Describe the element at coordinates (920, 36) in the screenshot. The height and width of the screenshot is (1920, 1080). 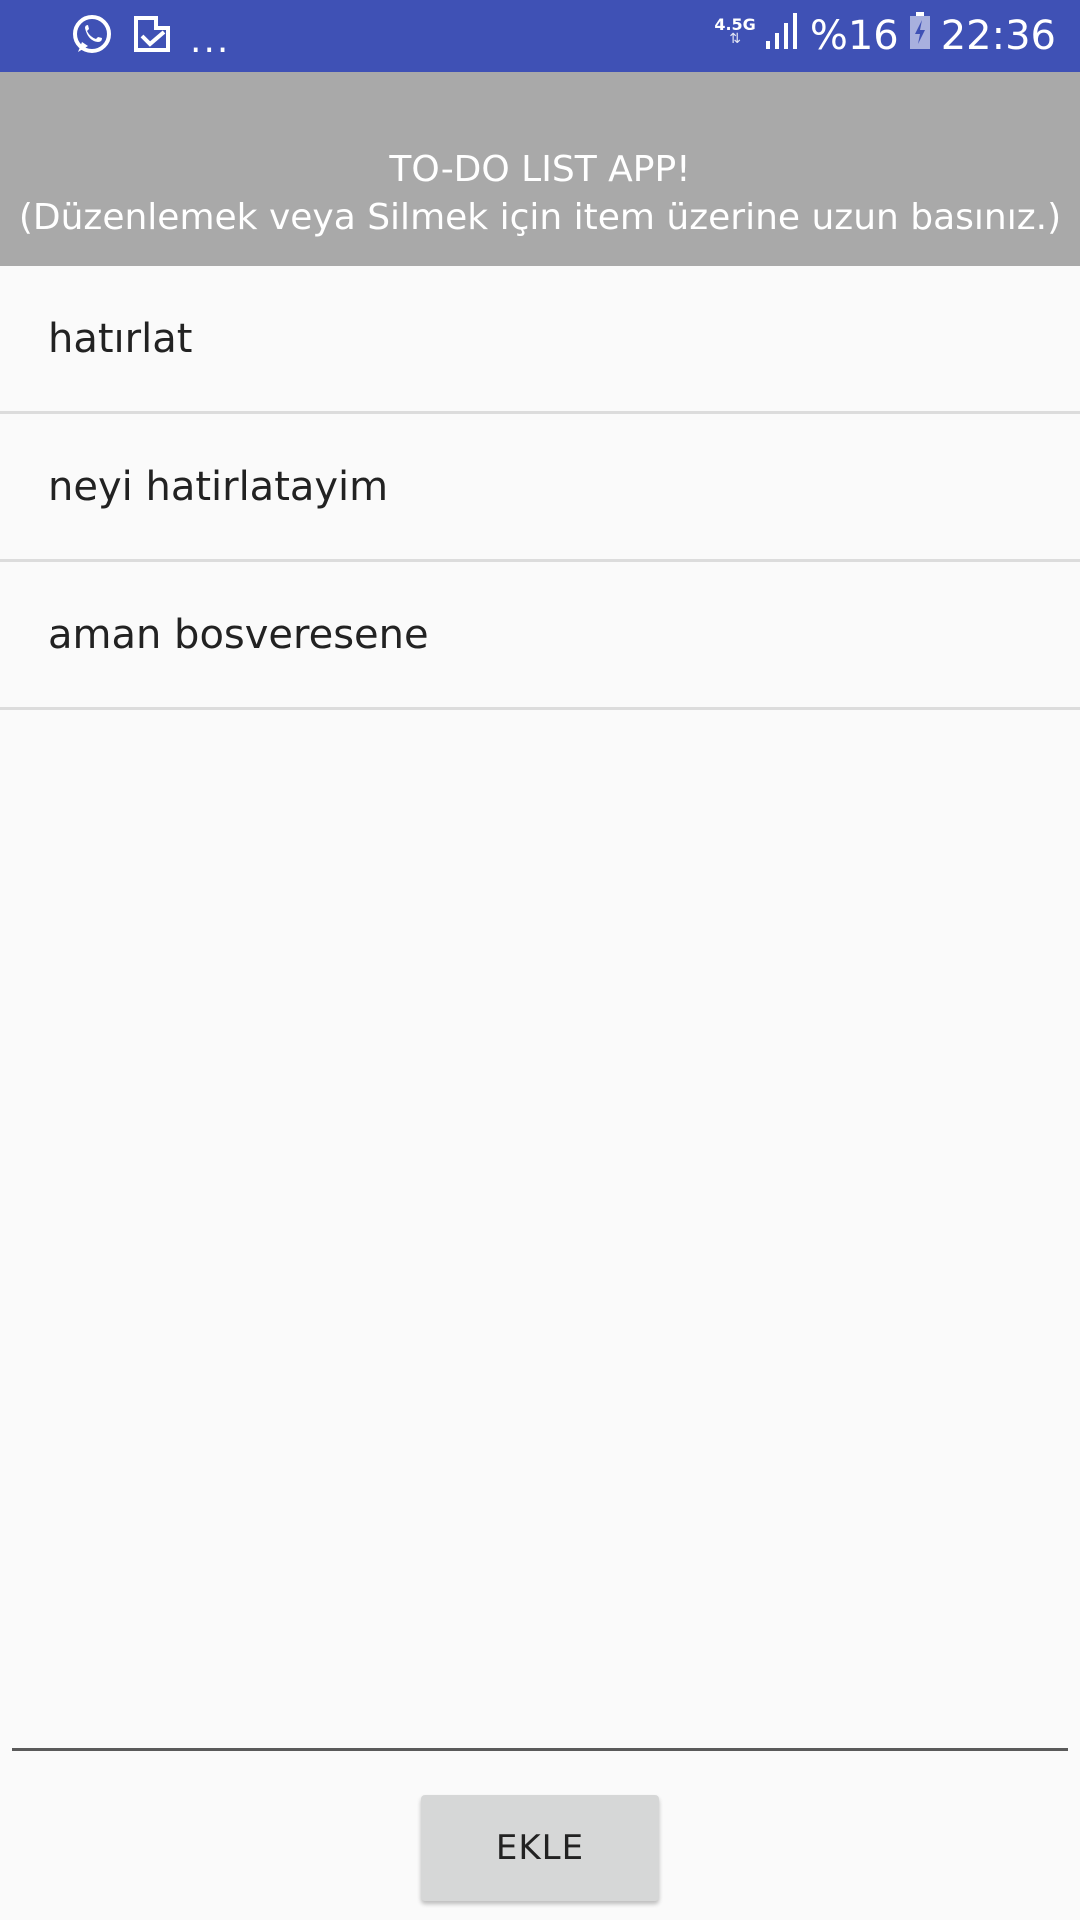
I see `battery-charging-icon` at that location.